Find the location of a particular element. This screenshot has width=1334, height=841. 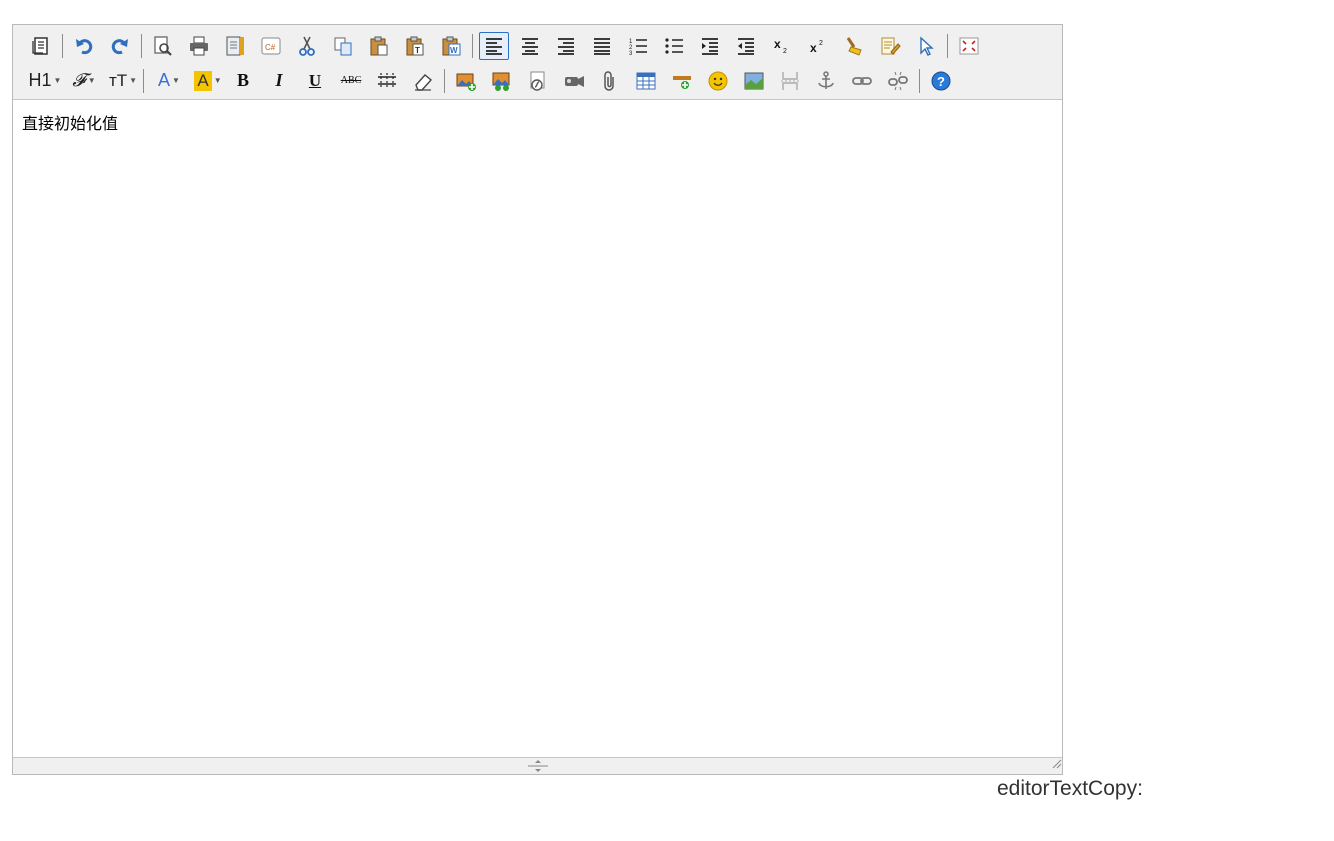

resize-grip is located at coordinates (1056, 765).